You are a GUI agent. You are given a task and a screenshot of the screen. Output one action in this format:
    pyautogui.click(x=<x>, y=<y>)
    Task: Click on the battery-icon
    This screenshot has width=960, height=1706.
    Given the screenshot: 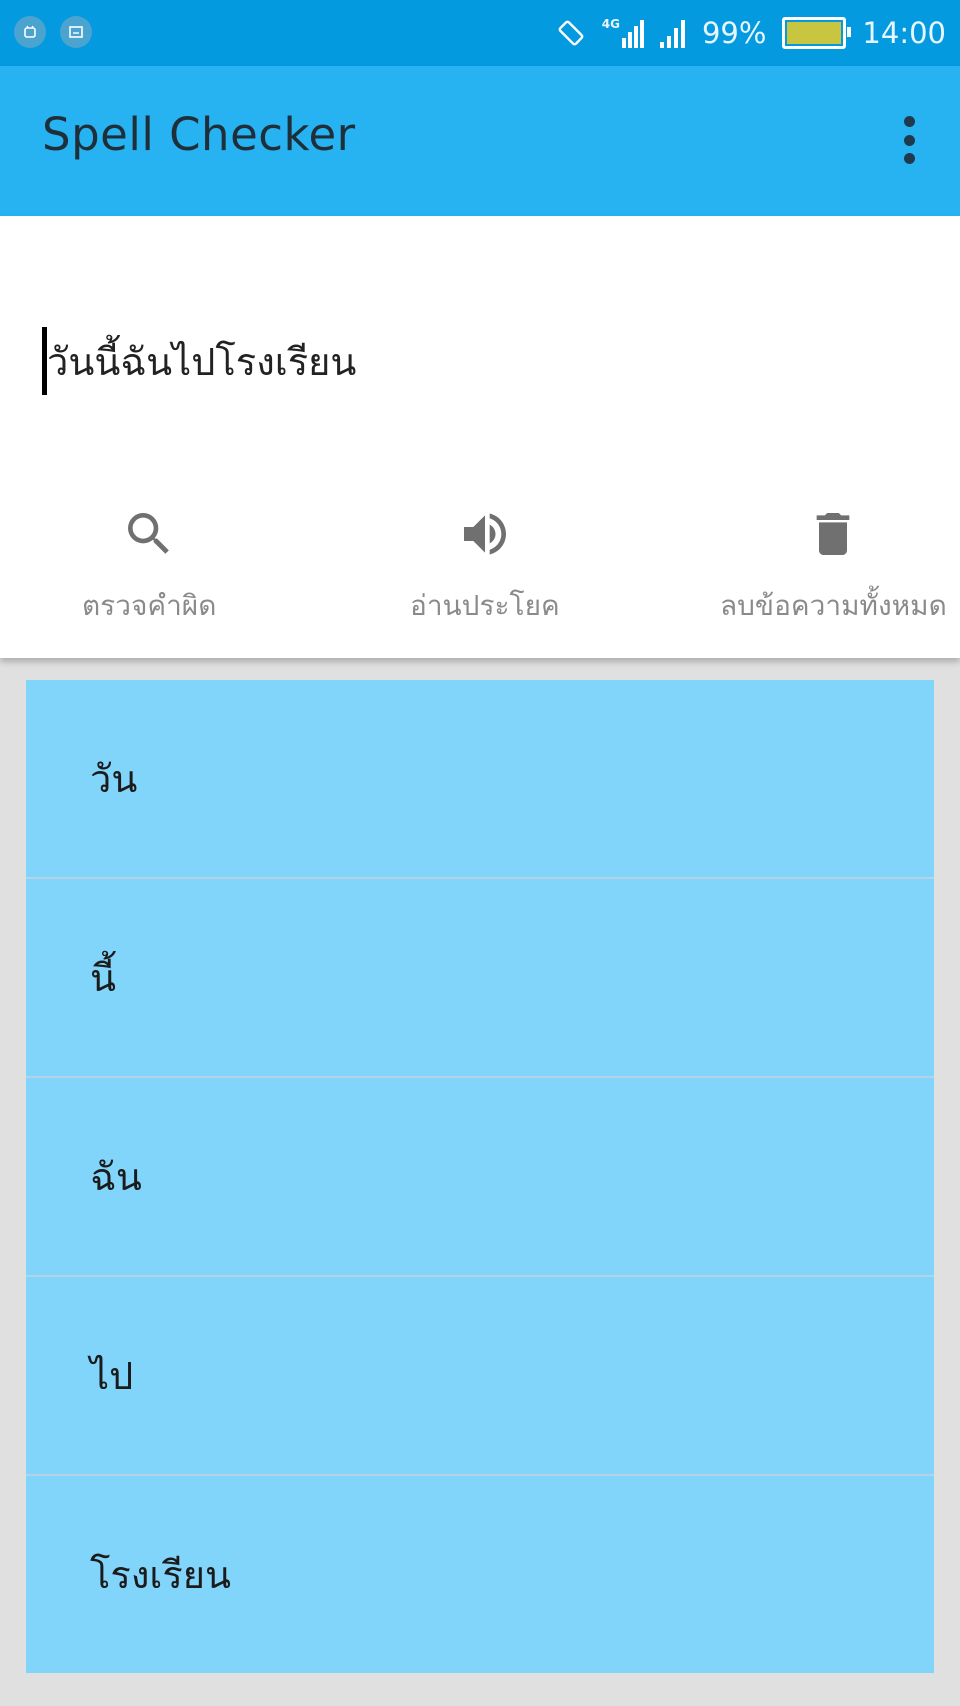 What is the action you would take?
    pyautogui.click(x=817, y=33)
    